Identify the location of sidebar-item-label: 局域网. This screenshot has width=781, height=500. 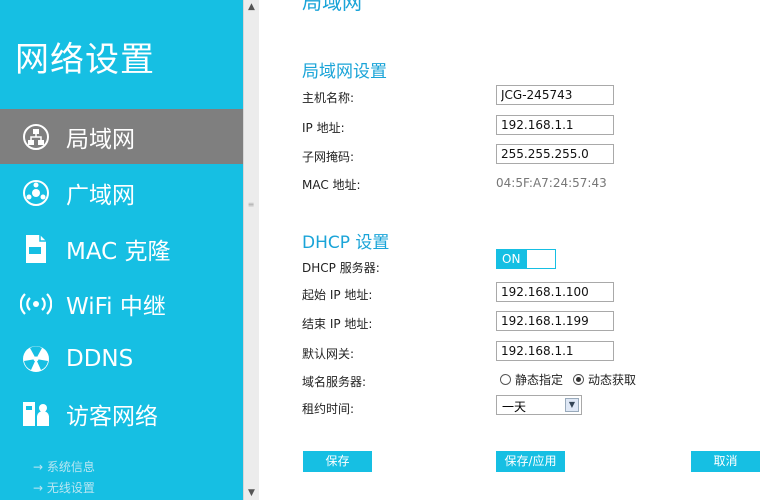
(100, 139).